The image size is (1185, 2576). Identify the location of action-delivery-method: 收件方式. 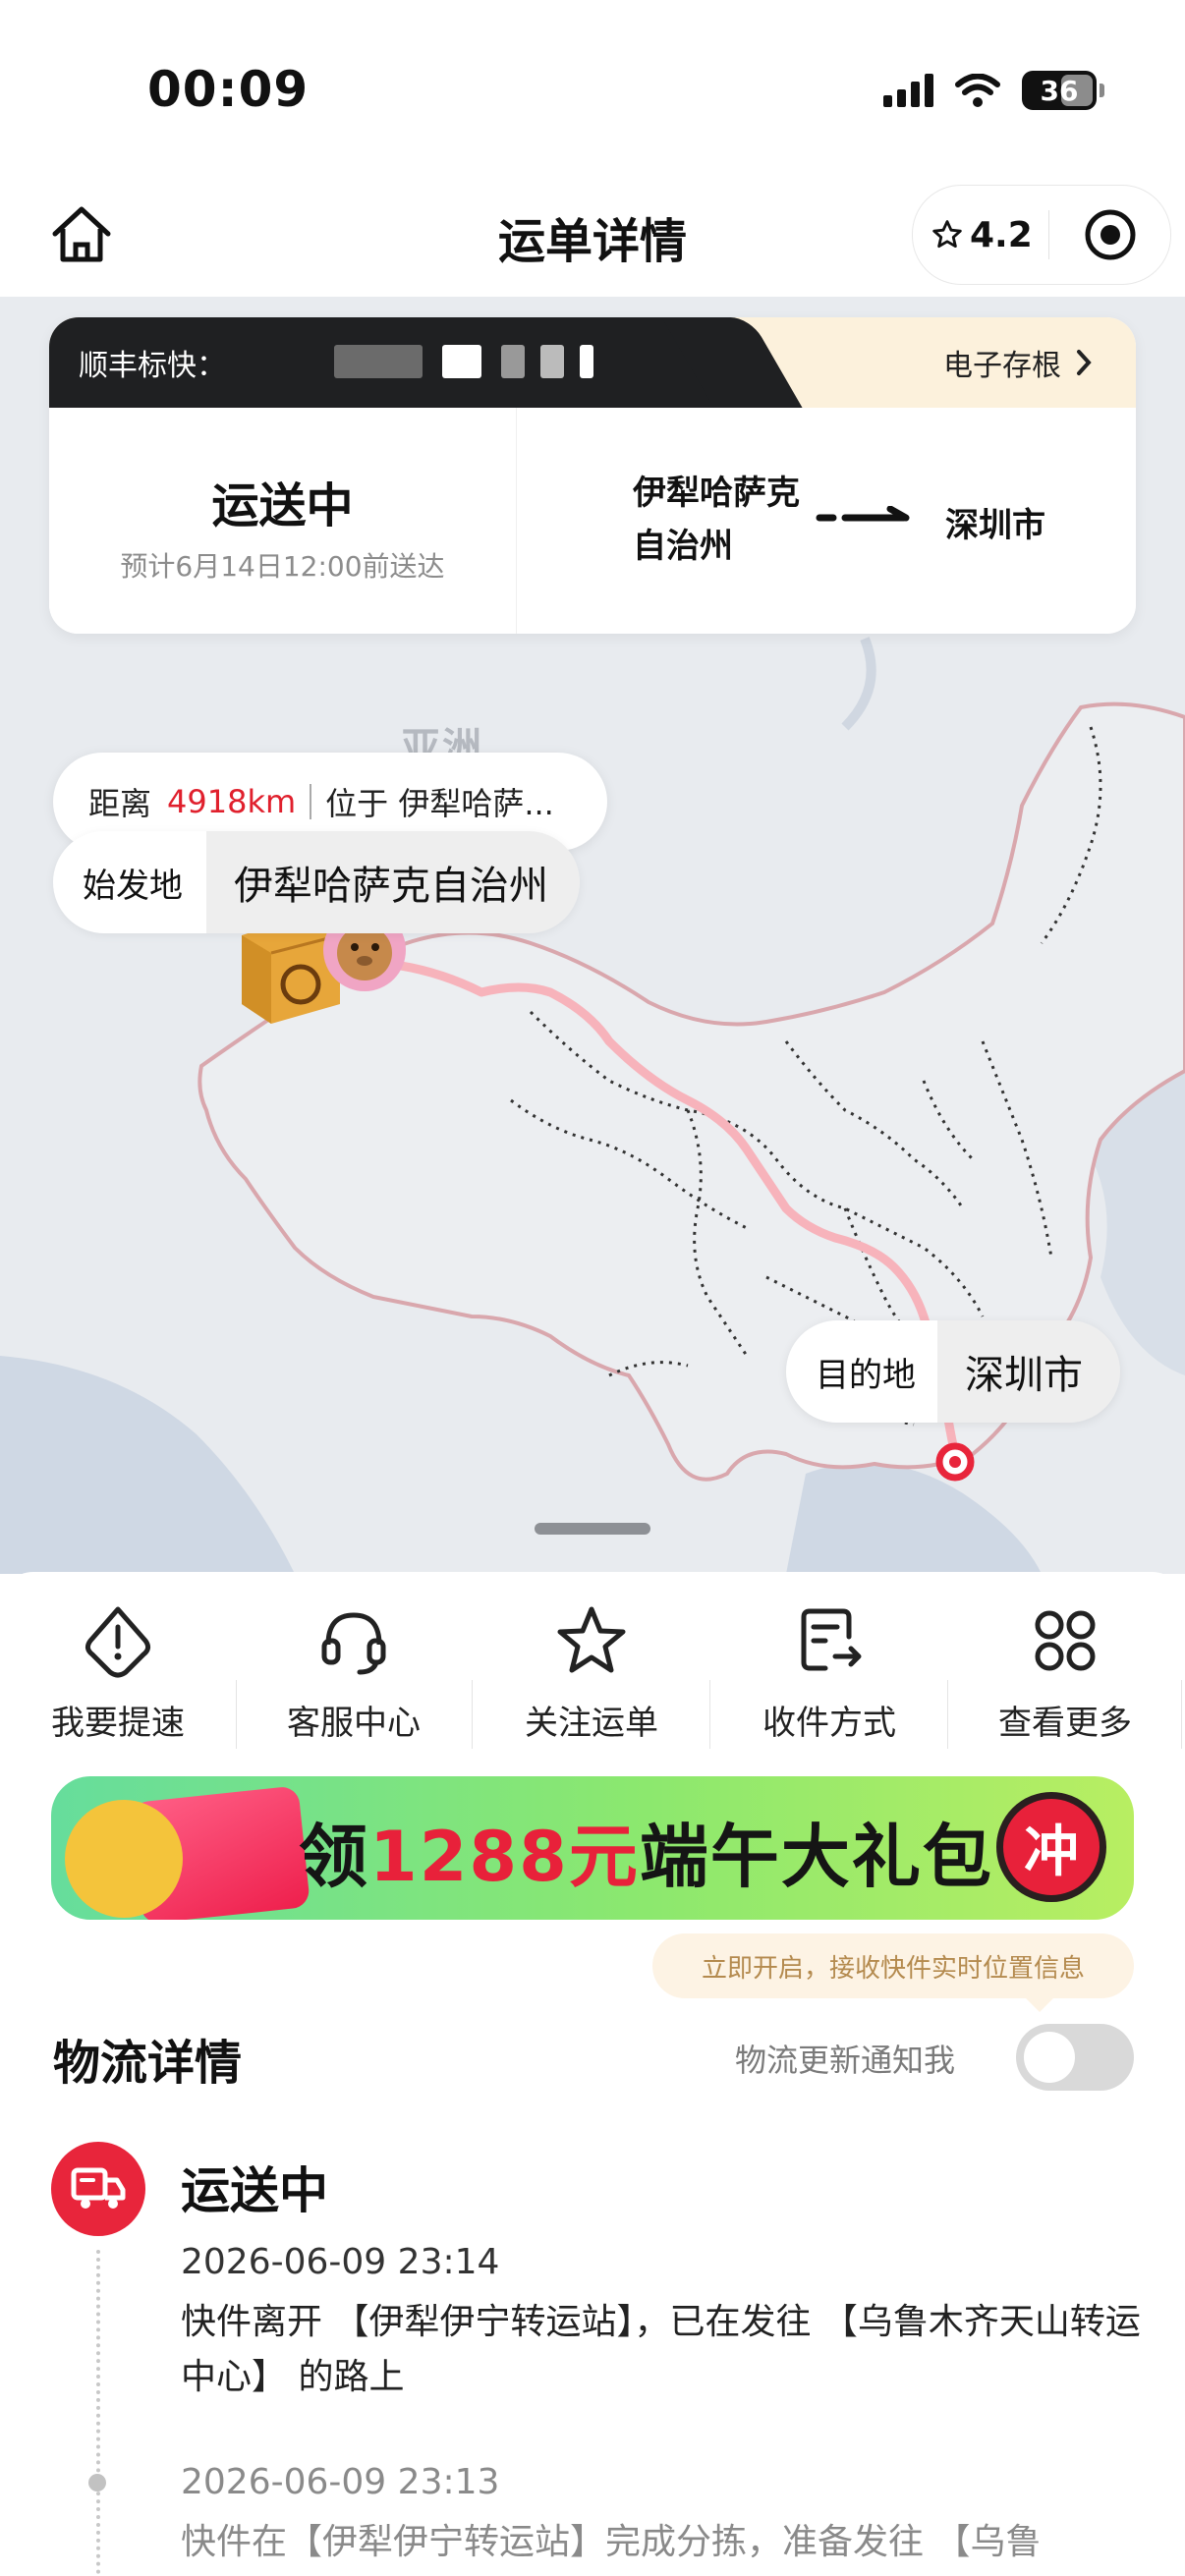
(830, 1672).